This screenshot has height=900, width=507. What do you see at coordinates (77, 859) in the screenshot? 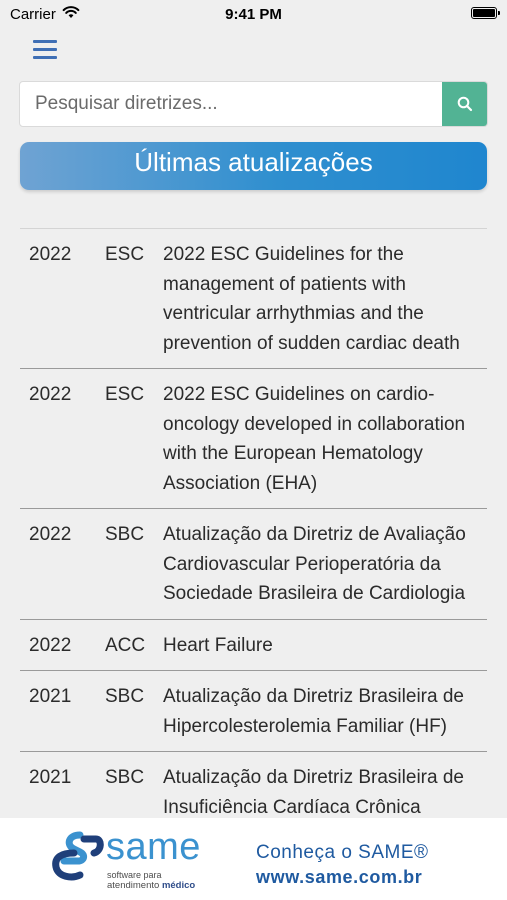
I see `same-logo-icon` at bounding box center [77, 859].